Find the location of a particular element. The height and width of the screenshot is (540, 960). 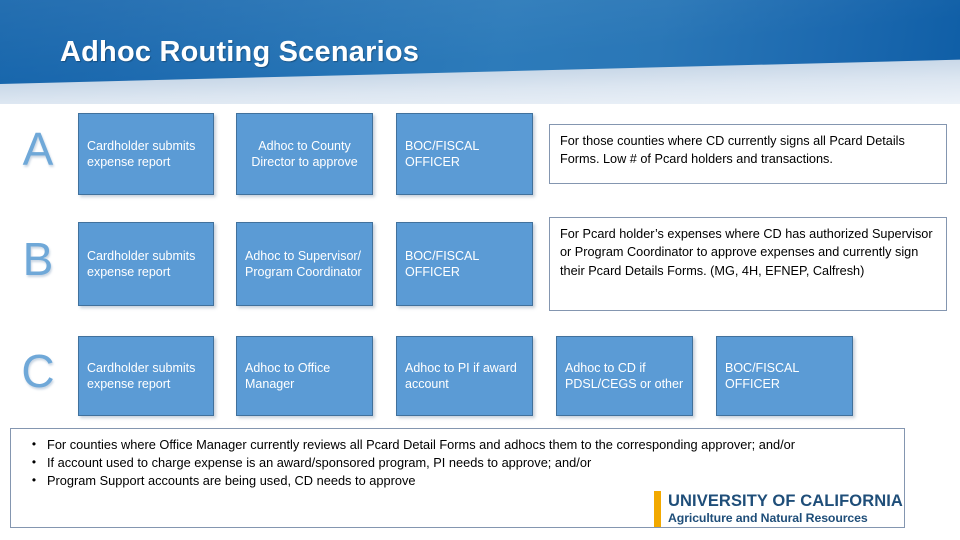

row-c-step-5: BOC/FISCAL OFFICER is located at coordinates (784, 376).